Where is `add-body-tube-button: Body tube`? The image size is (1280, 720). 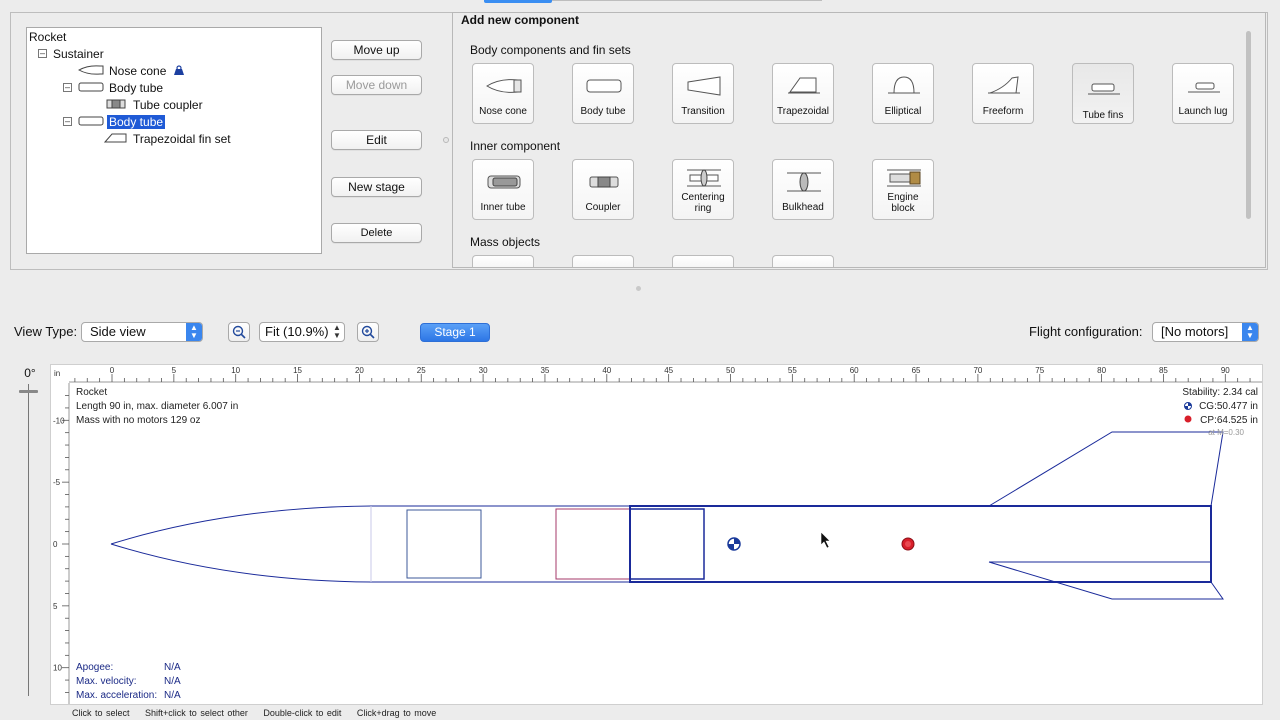 add-body-tube-button: Body tube is located at coordinates (603, 93).